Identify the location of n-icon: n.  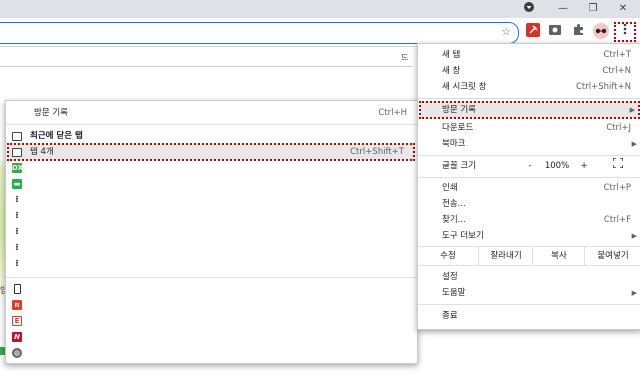
(17, 305).